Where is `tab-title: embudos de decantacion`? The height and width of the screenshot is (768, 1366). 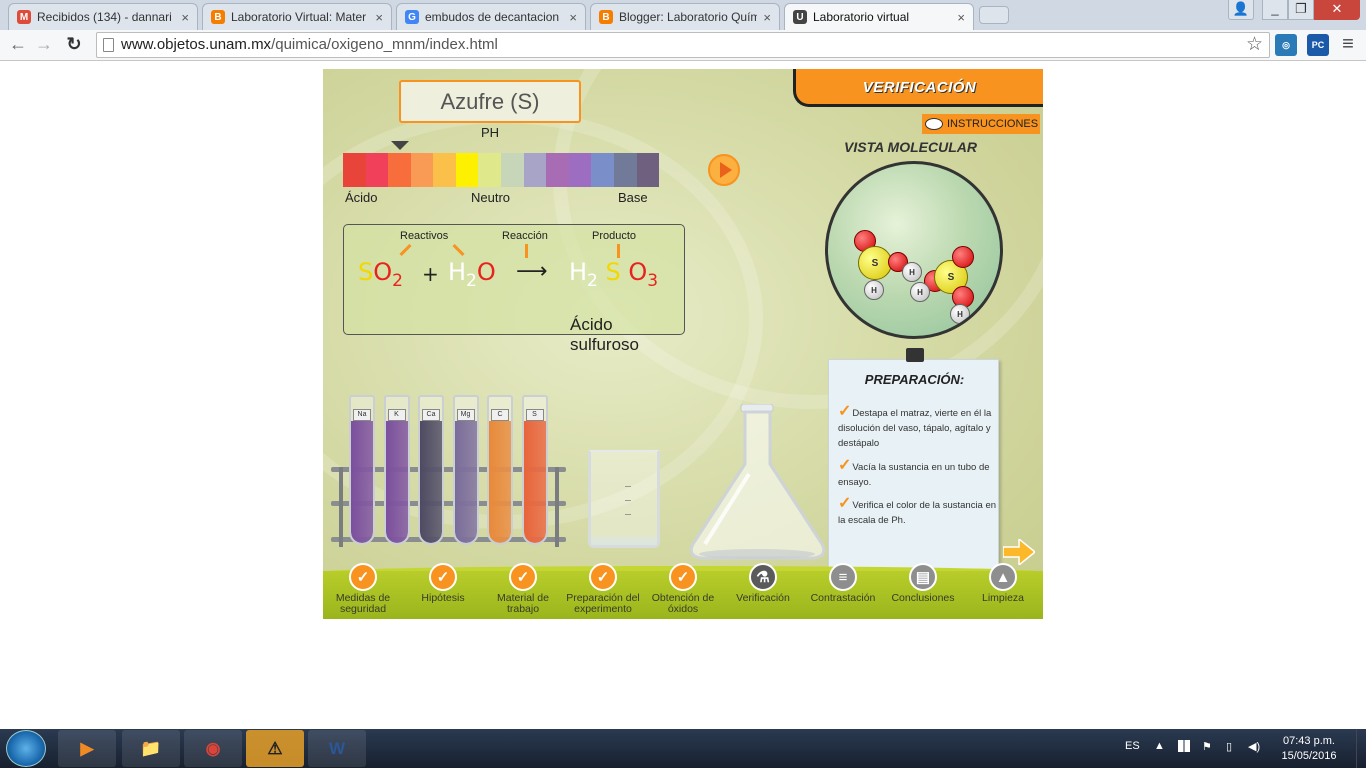
tab-title: embudos de decantacion is located at coordinates (492, 17).